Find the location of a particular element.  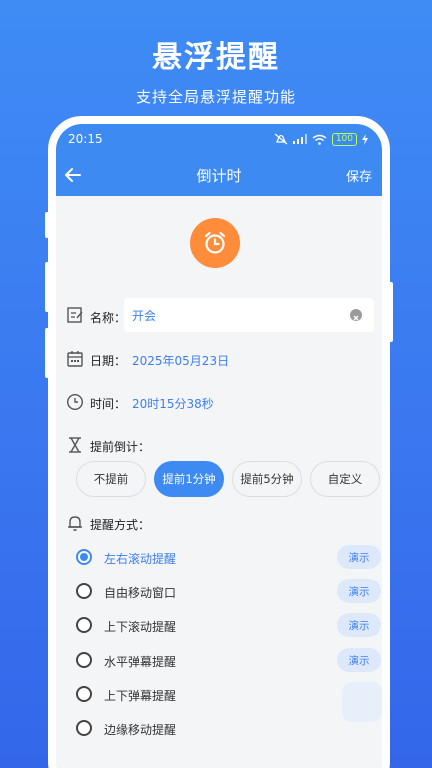

method-option-label: 上下滚动提醒 is located at coordinates (140, 627).